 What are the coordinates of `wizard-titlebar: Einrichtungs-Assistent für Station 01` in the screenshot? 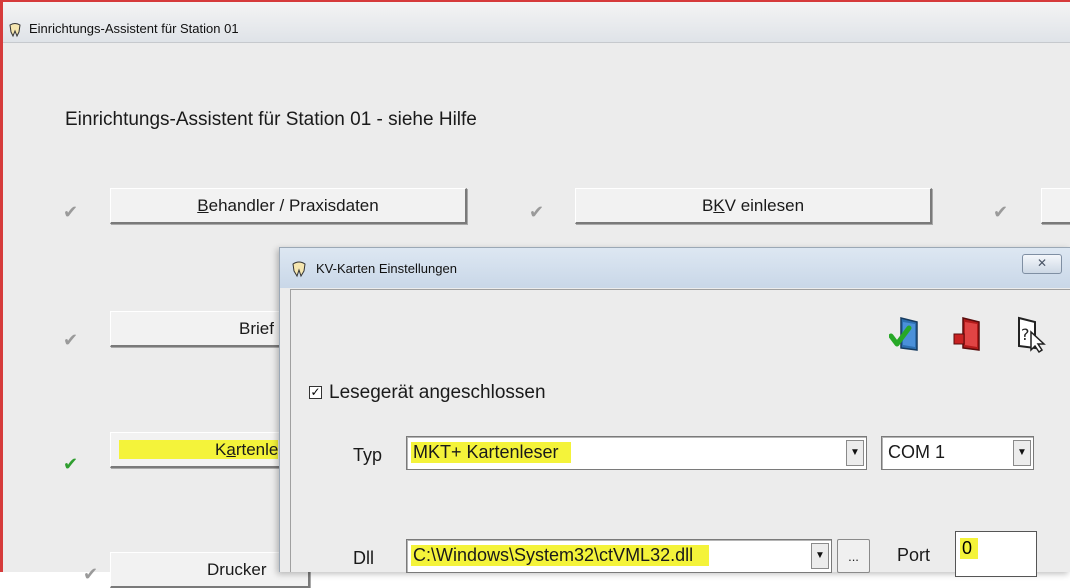 It's located at (536, 22).